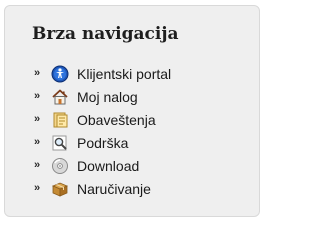  I want to click on disc-icon, so click(60, 166).